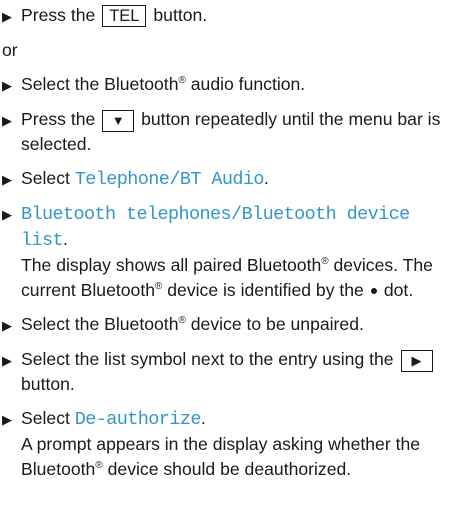 The height and width of the screenshot is (515, 464). Describe the element at coordinates (416, 361) in the screenshot. I see `right-triangle-icon: ▶` at that location.